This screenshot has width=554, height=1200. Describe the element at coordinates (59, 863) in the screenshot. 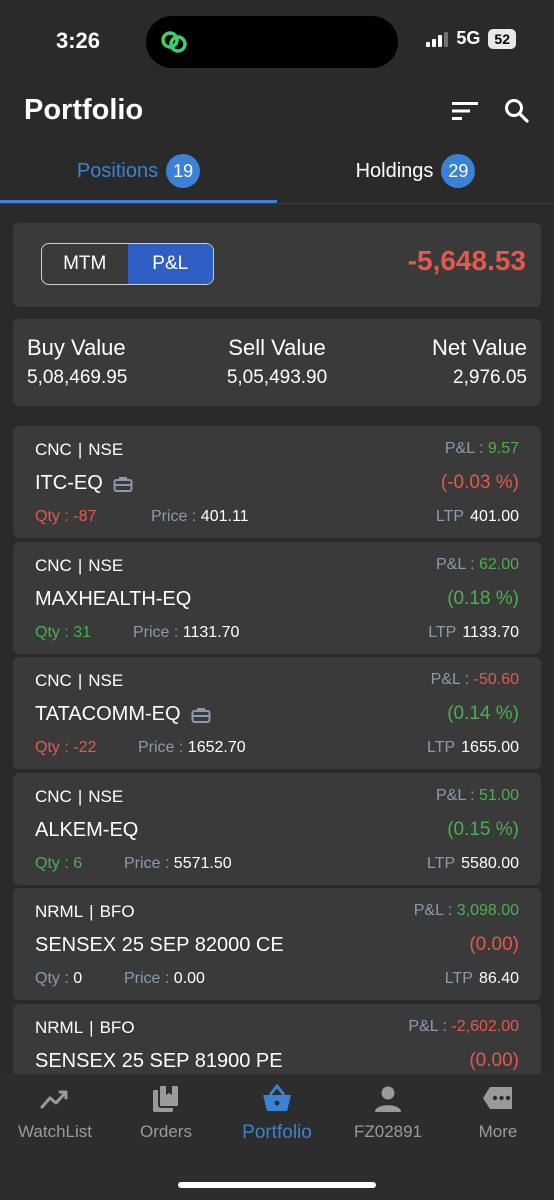

I see `position-qty: Qty : 6` at that location.